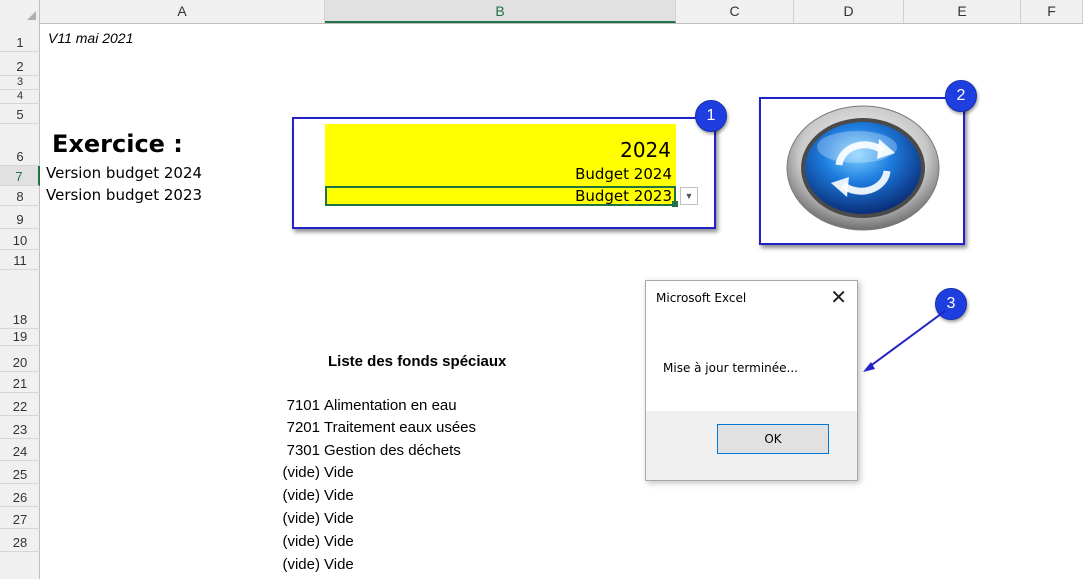 The height and width of the screenshot is (579, 1083). Describe the element at coordinates (838, 297) in the screenshot. I see `close-icon: ✕` at that location.